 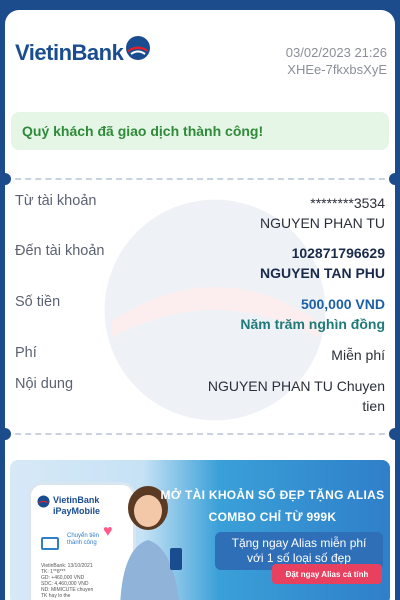 What do you see at coordinates (8, 179) in the screenshot?
I see `left-notch` at bounding box center [8, 179].